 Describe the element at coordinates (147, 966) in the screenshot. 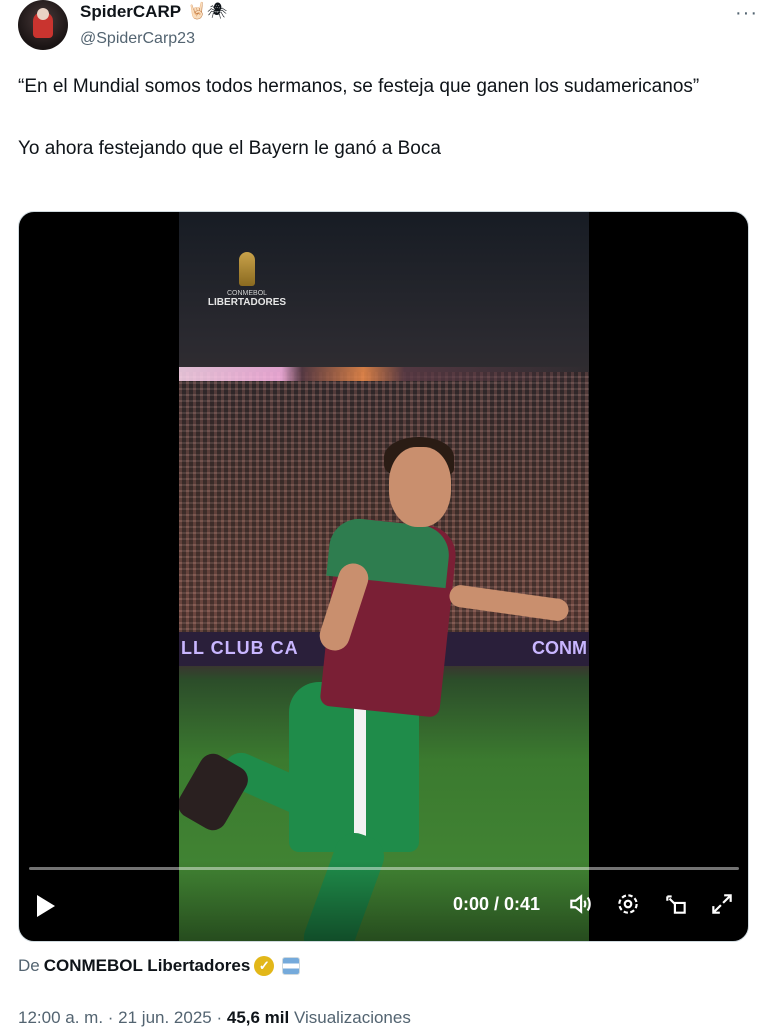

I see `source-name: CONMEBOL Libertadores` at that location.